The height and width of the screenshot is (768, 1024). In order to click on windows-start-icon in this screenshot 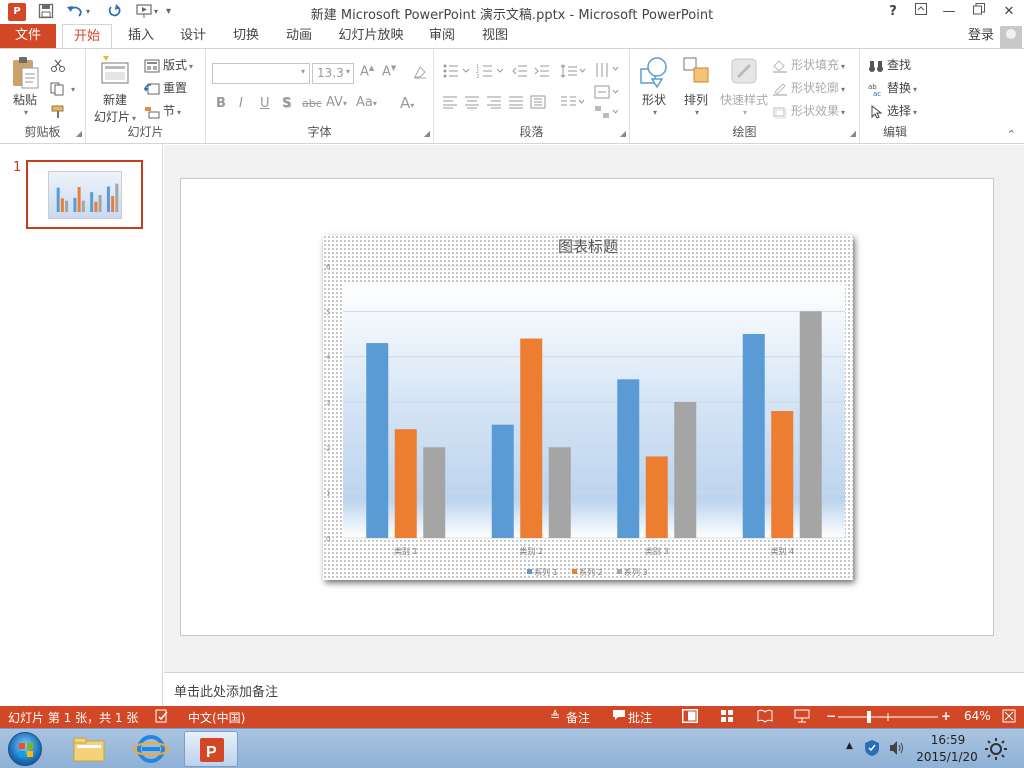, I will do `click(25, 749)`.